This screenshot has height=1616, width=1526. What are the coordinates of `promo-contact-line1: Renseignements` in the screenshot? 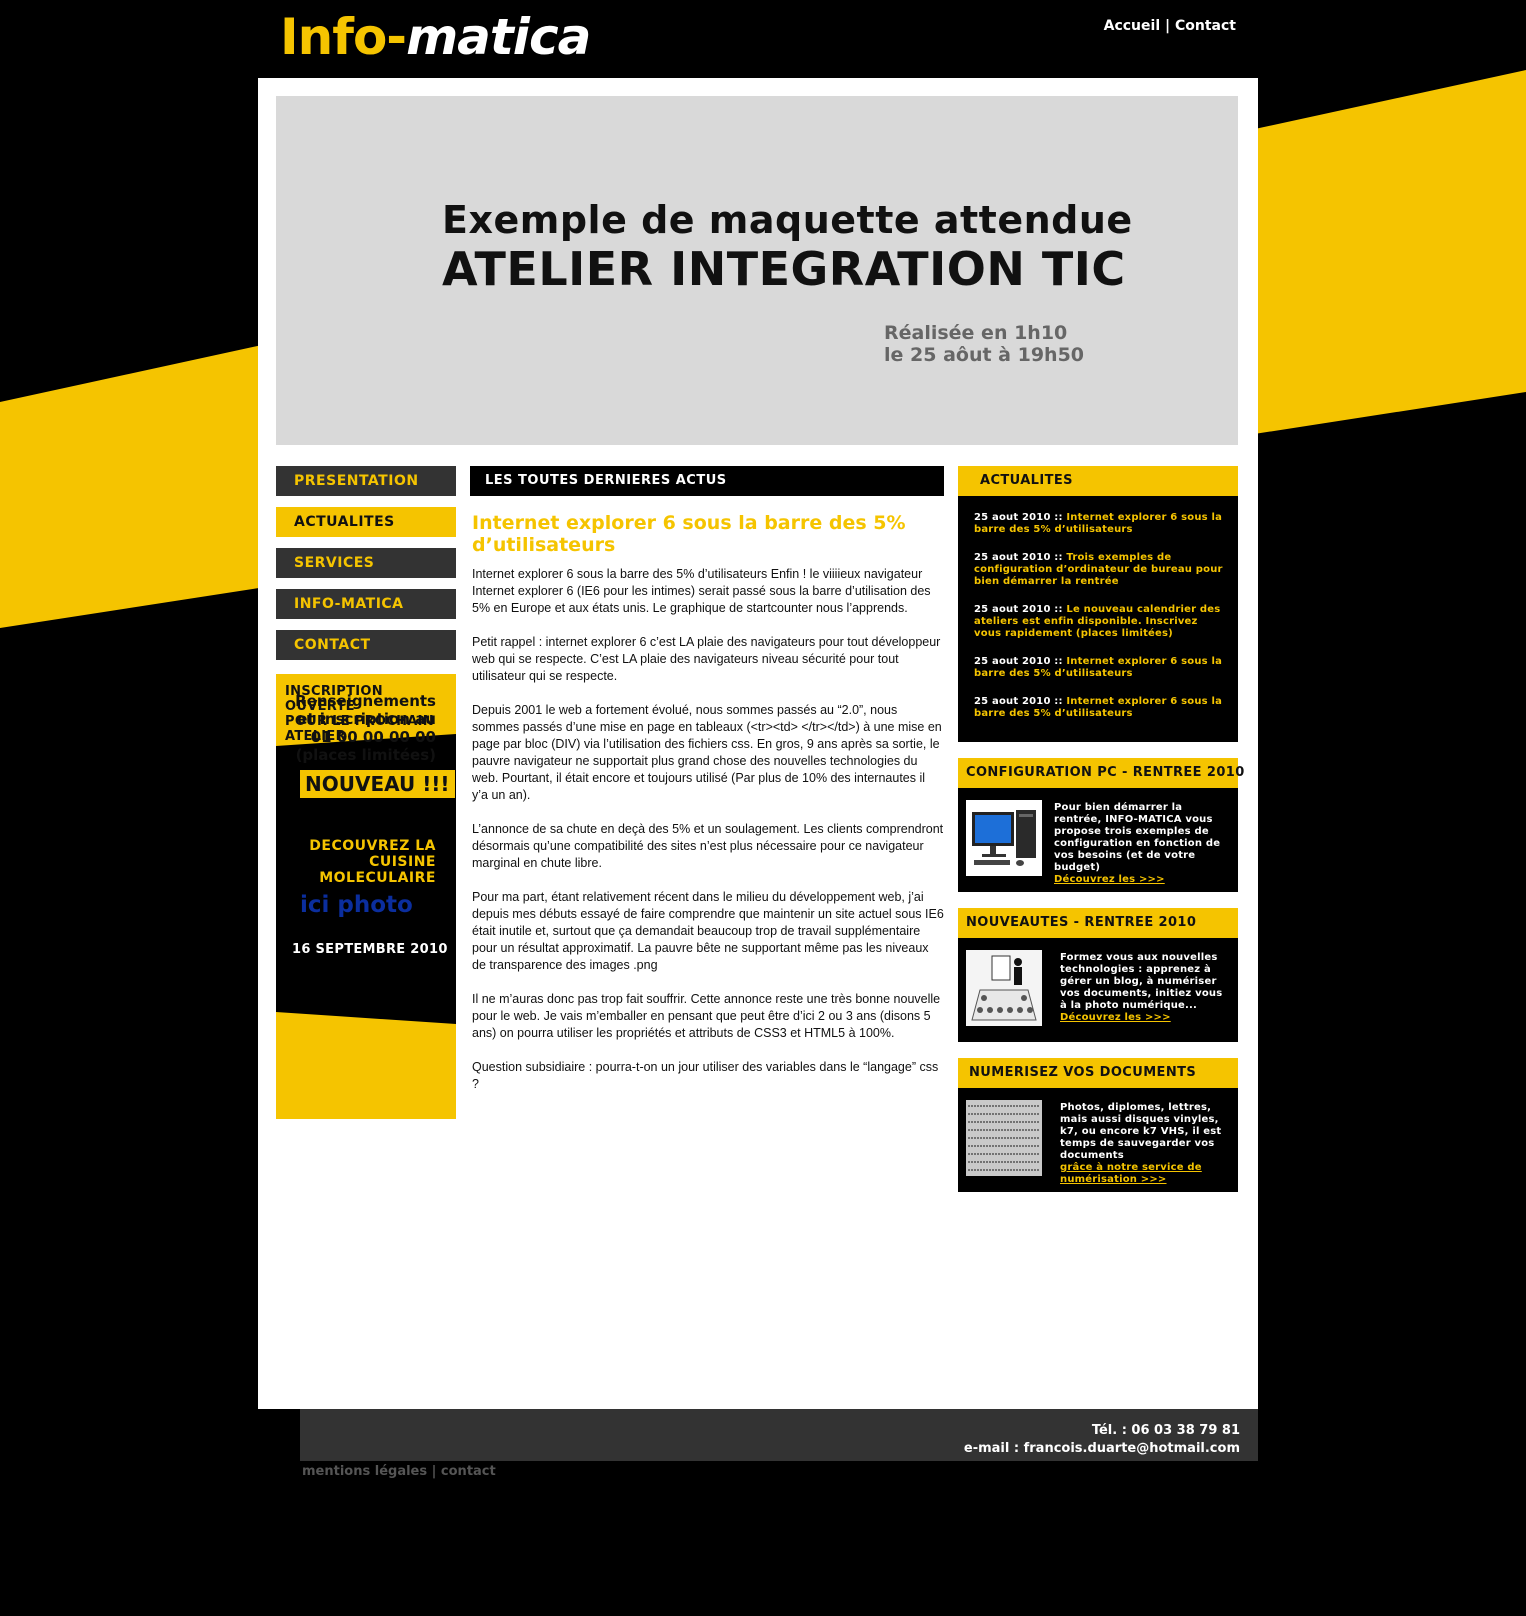 It's located at (365, 701).